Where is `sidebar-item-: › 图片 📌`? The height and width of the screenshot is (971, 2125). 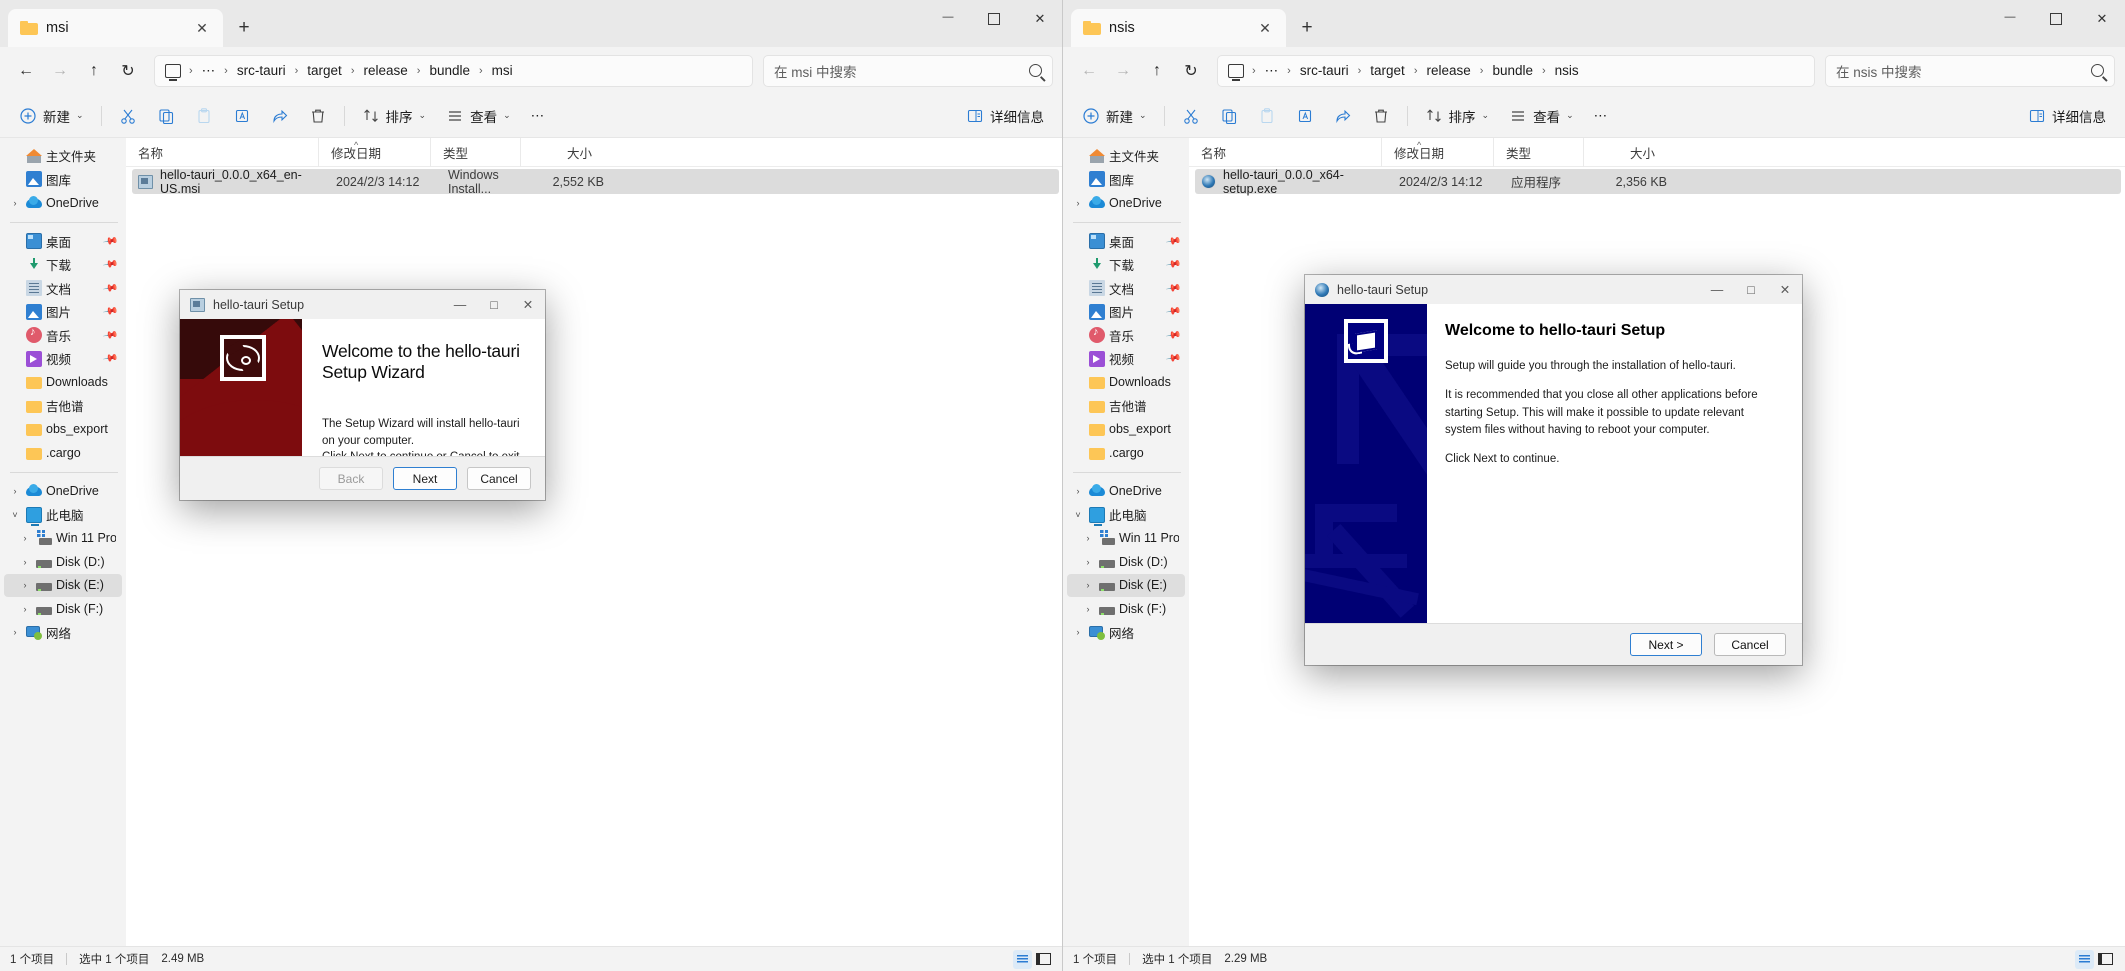
sidebar-item-: › 图片 📌 is located at coordinates (1126, 312).